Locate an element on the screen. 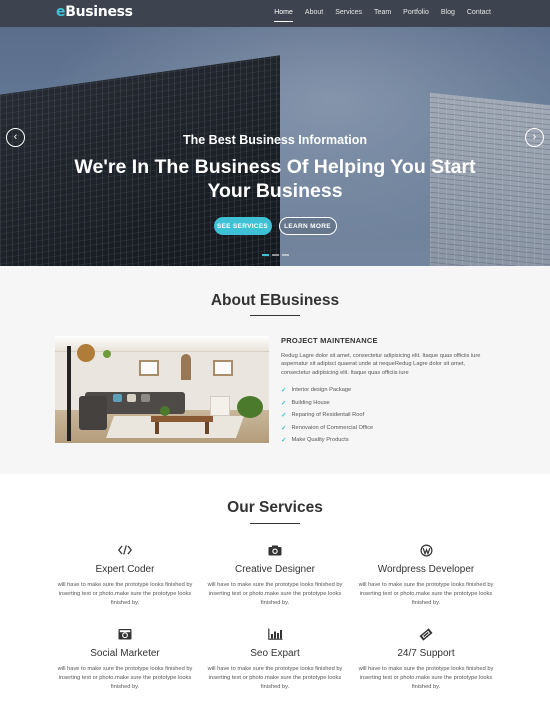 The image size is (550, 709). bar-chart-icon is located at coordinates (275, 634).